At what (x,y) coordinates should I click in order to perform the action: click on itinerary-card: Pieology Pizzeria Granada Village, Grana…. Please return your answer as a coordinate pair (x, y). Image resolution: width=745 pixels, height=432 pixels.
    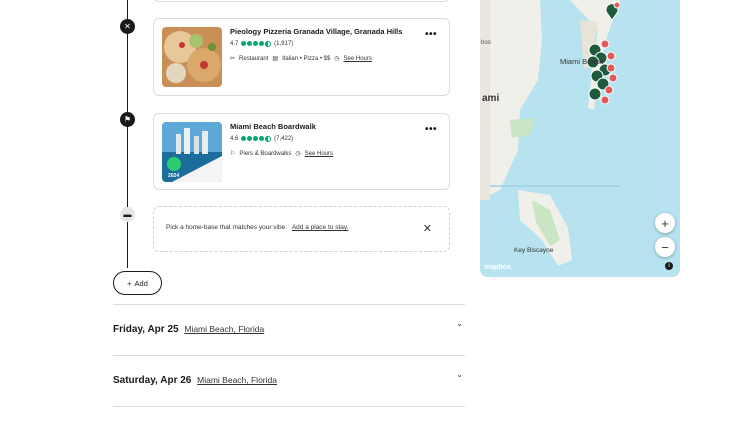
    Looking at the image, I should click on (301, 57).